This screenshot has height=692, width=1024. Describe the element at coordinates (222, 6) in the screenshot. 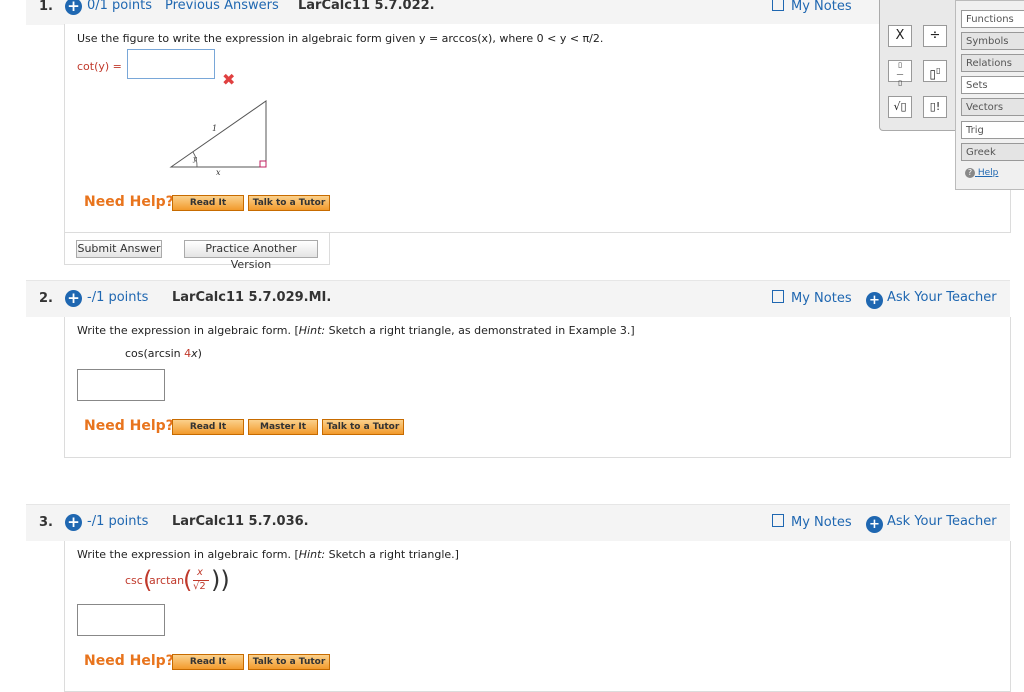

I see `previous-answers-link: Previous Answers` at that location.